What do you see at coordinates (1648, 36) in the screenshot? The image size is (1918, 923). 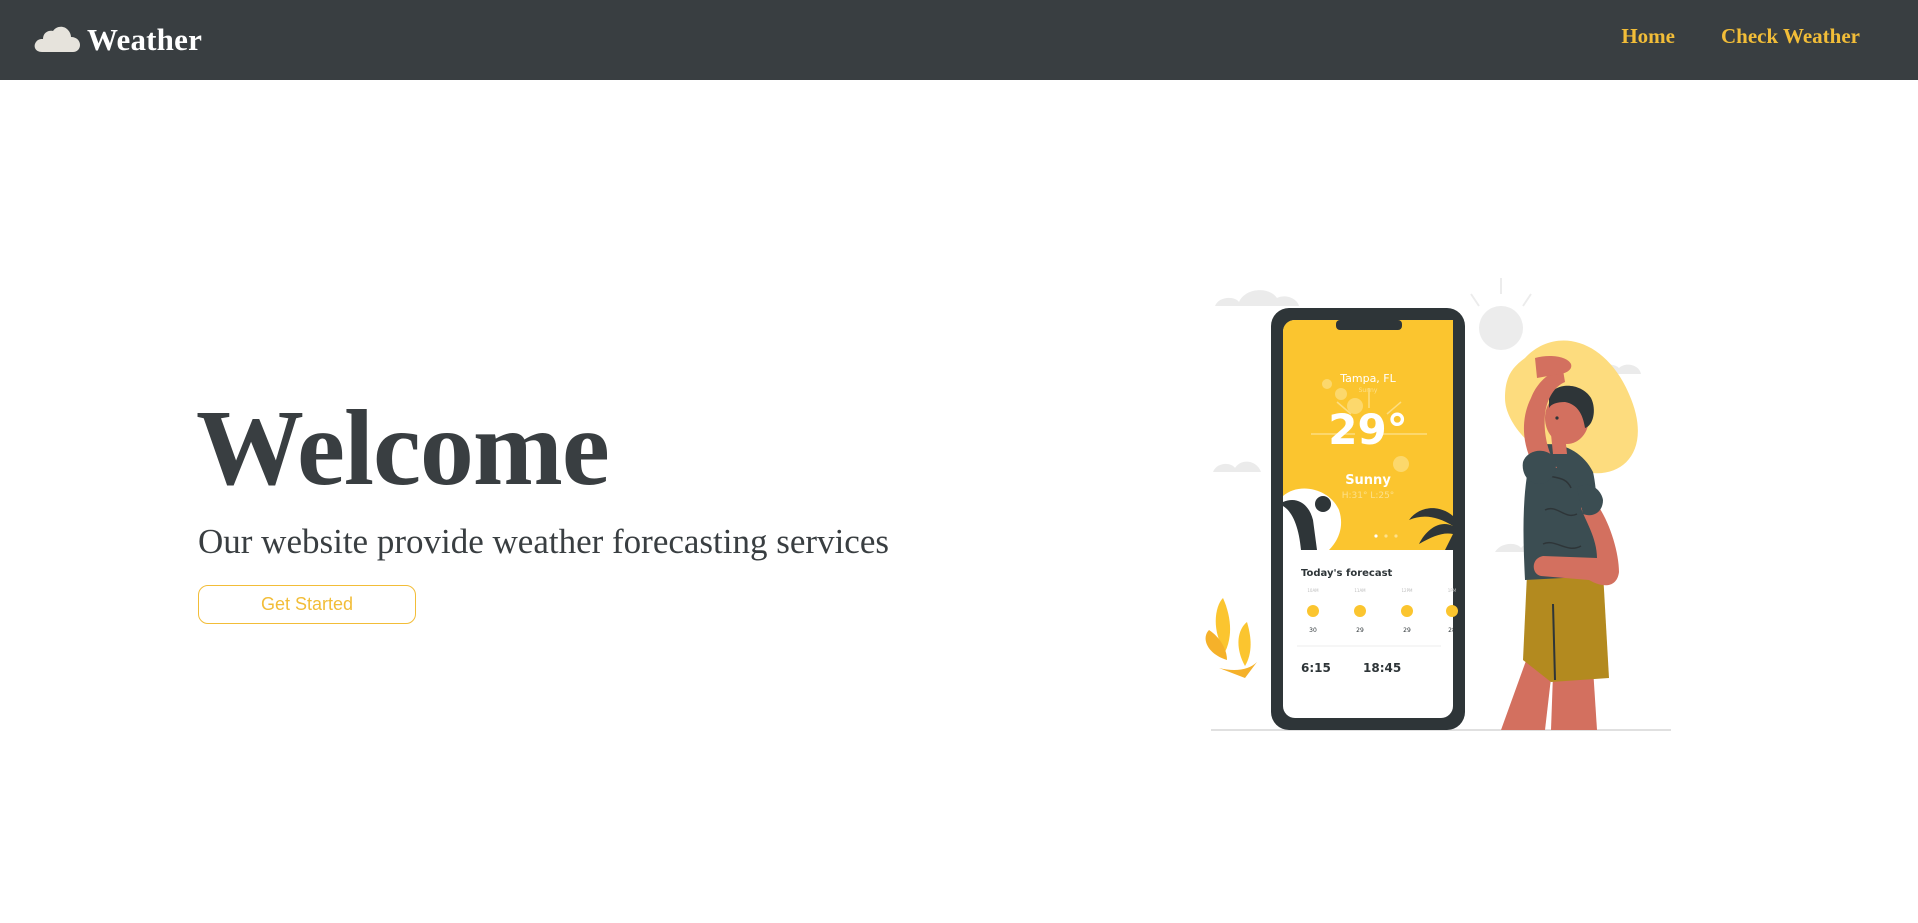 I see `nav-home-link: Home` at bounding box center [1648, 36].